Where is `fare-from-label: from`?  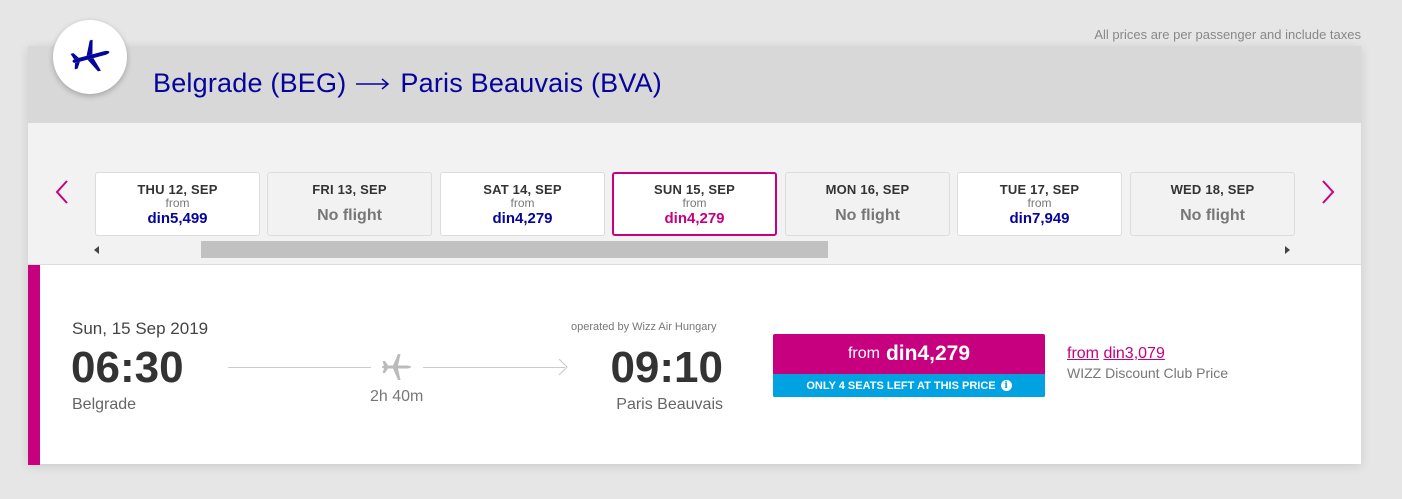
fare-from-label: from is located at coordinates (863, 353).